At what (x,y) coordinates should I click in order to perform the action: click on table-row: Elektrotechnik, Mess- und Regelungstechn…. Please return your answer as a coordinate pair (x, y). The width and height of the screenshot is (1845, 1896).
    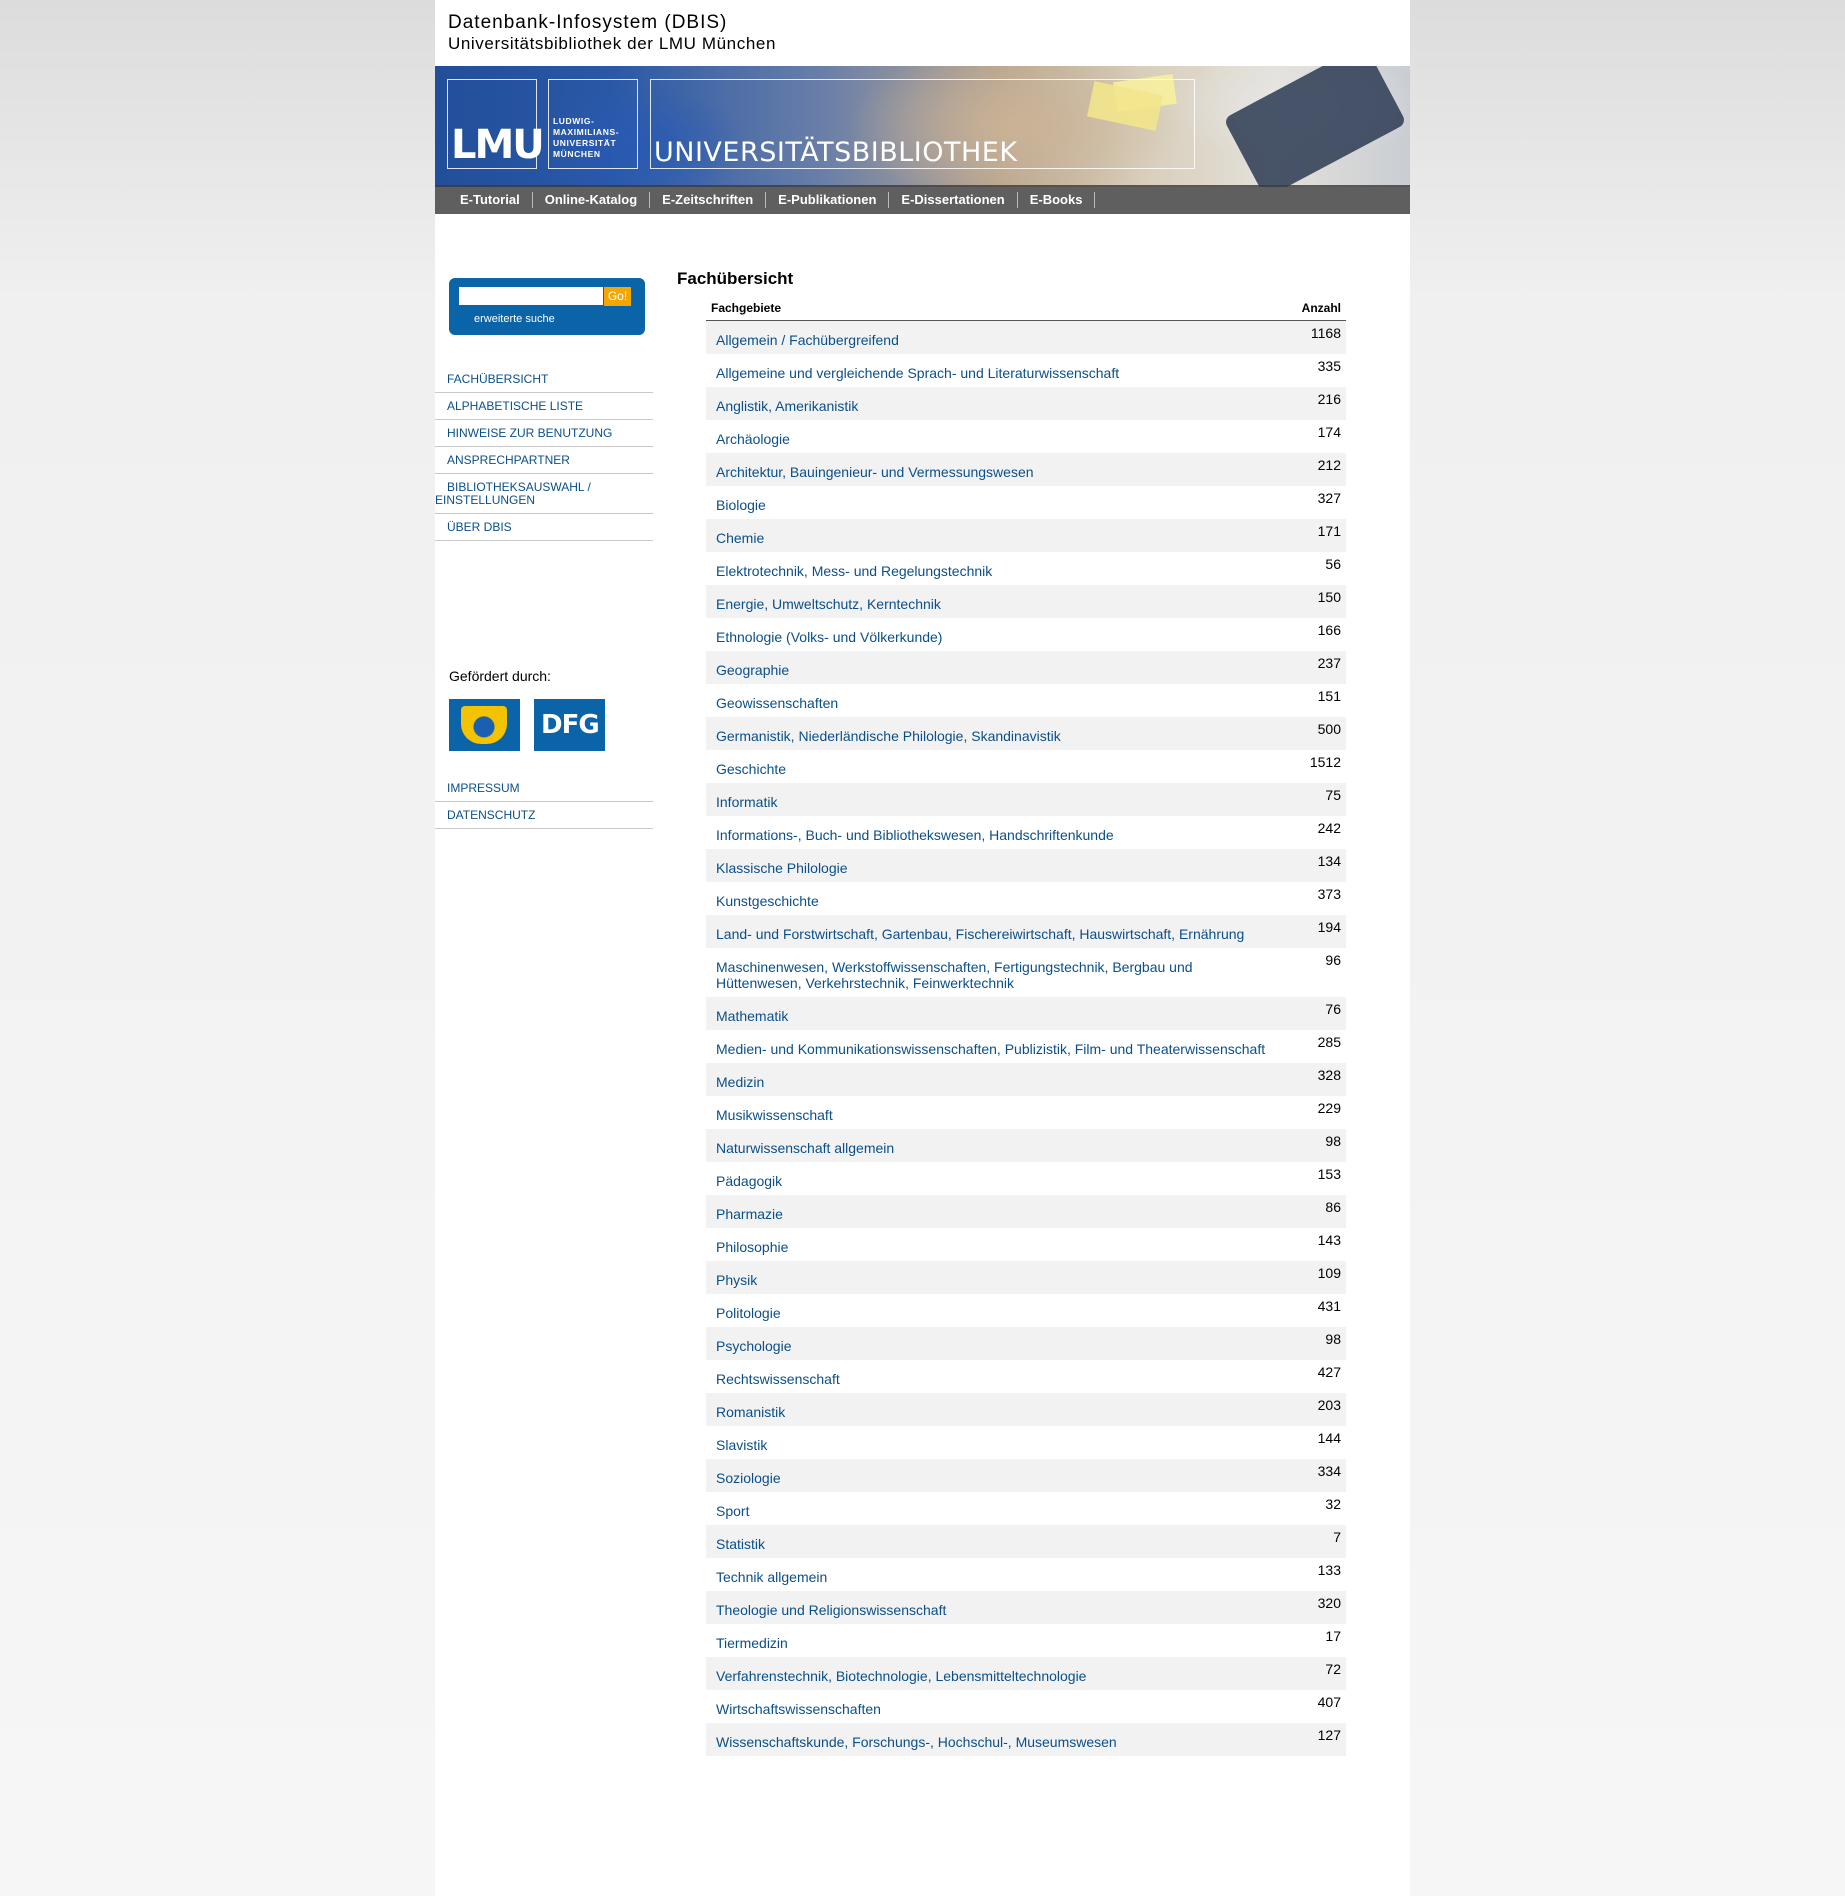
    Looking at the image, I should click on (1026, 568).